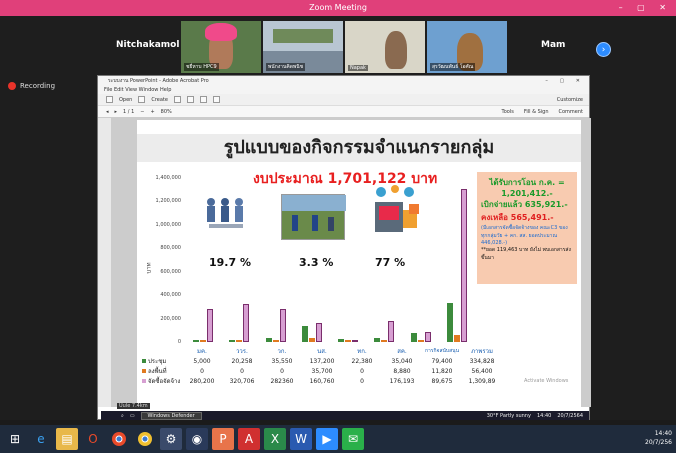  I want to click on row-label: ประชุม, so click(162, 361).